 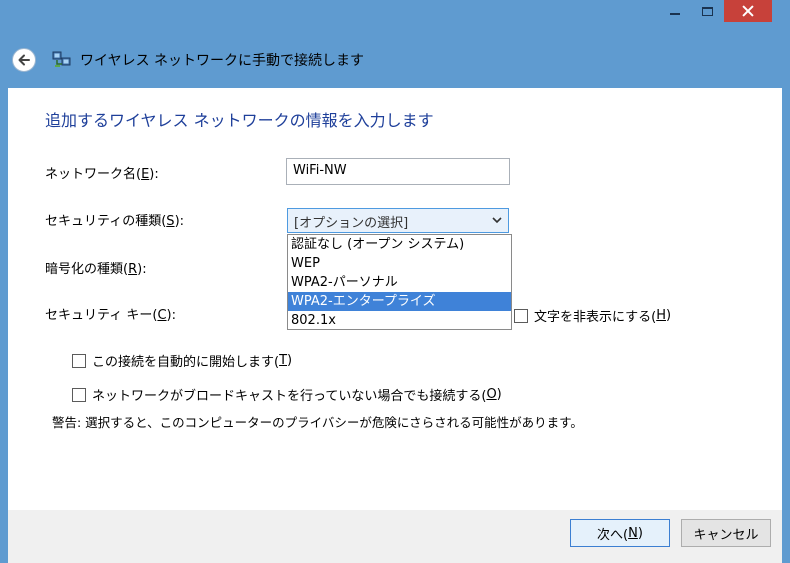 I want to click on security-key-label: セキュリティ キー(C):, so click(x=110, y=315).